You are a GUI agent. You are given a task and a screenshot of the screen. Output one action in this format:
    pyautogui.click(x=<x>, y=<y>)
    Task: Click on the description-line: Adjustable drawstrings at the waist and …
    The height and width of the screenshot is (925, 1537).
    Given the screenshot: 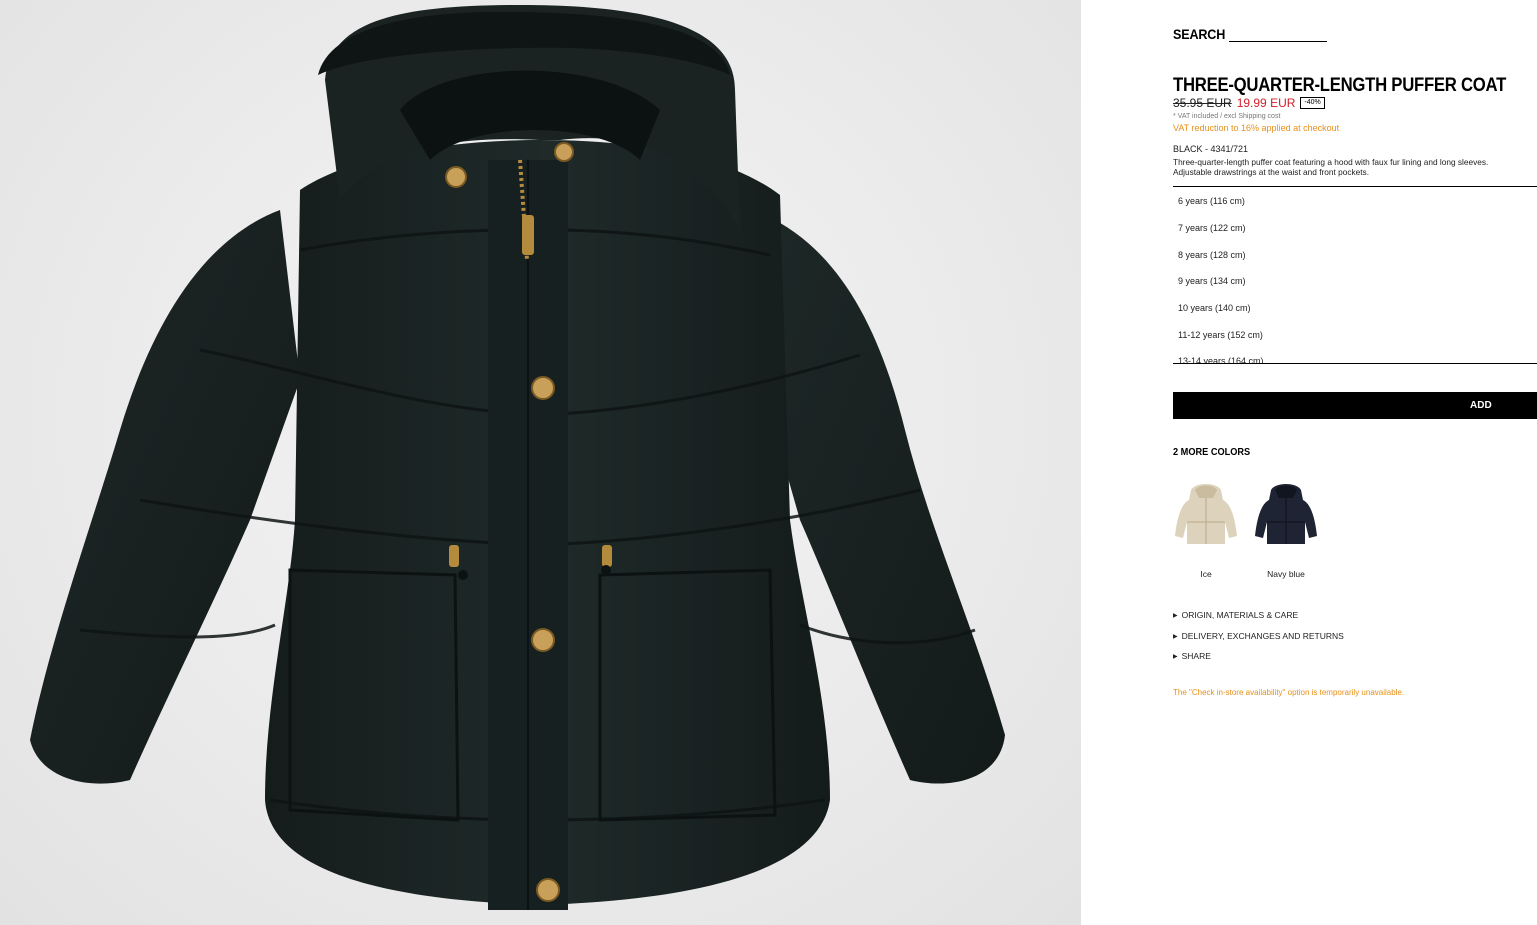 What is the action you would take?
    pyautogui.click(x=1271, y=172)
    